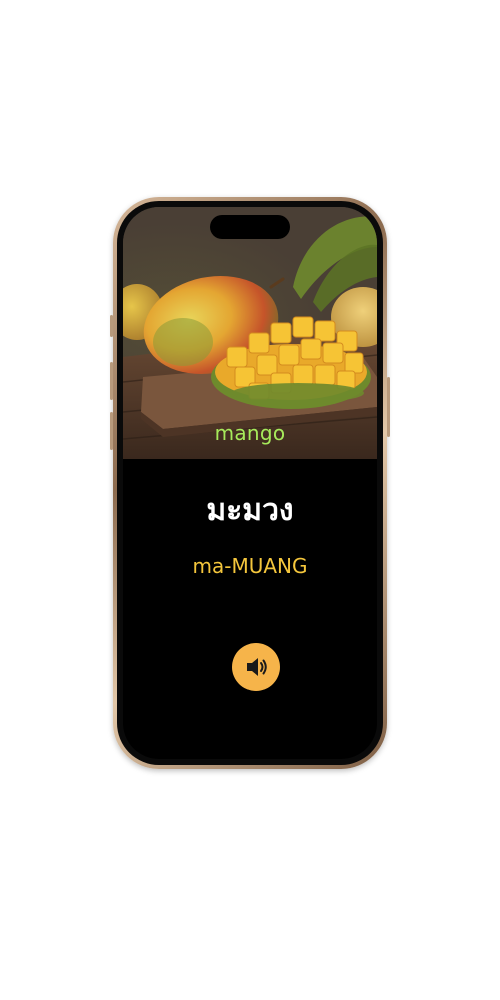  I want to click on phone-volume-up-button, so click(111, 381).